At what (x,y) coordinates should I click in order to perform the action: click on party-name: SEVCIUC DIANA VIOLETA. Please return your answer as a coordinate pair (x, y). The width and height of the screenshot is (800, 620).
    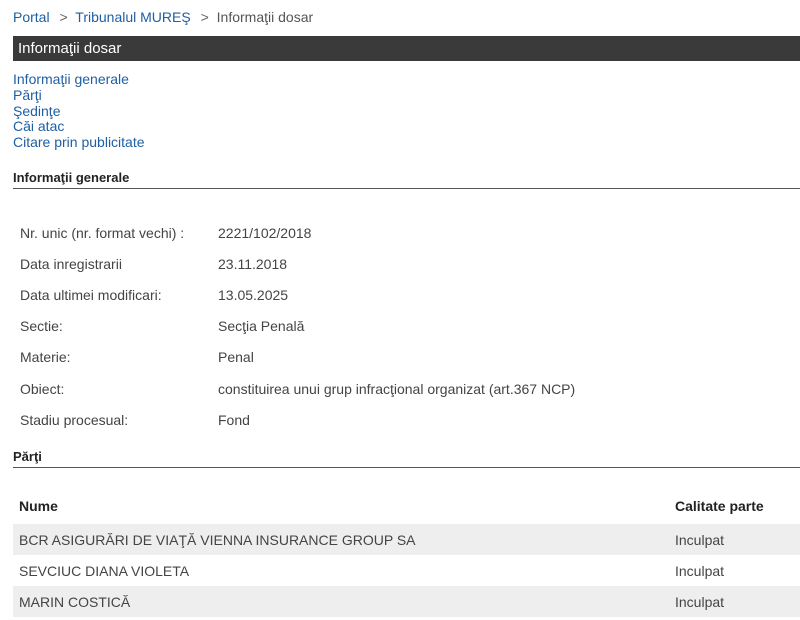
    Looking at the image, I should click on (104, 571).